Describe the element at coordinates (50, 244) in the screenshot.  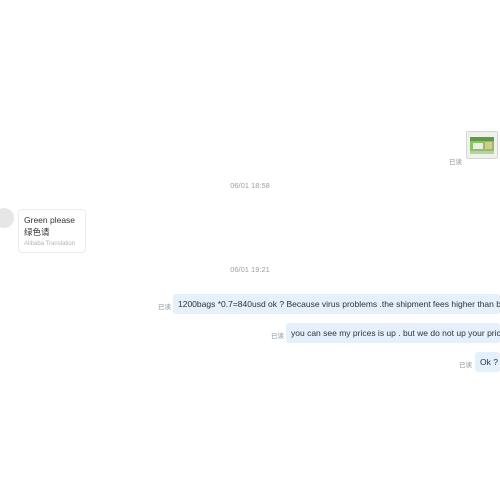
I see `translation-source: Alibaba Translation` at that location.